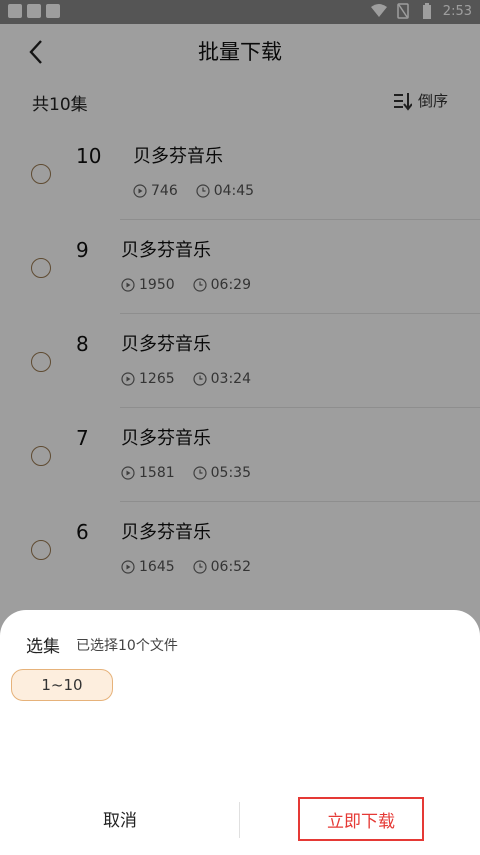 Image resolution: width=480 pixels, height=855 pixels. I want to click on range-chip: 1~10, so click(62, 685).